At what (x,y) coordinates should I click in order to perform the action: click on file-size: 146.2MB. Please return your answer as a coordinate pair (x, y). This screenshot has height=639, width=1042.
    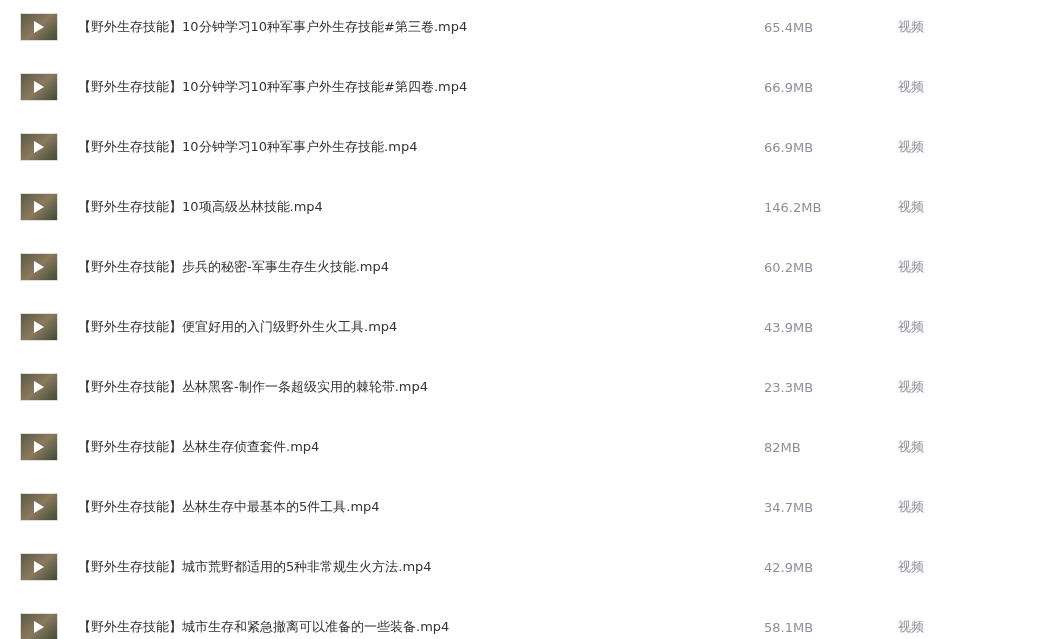
    Looking at the image, I should click on (793, 207).